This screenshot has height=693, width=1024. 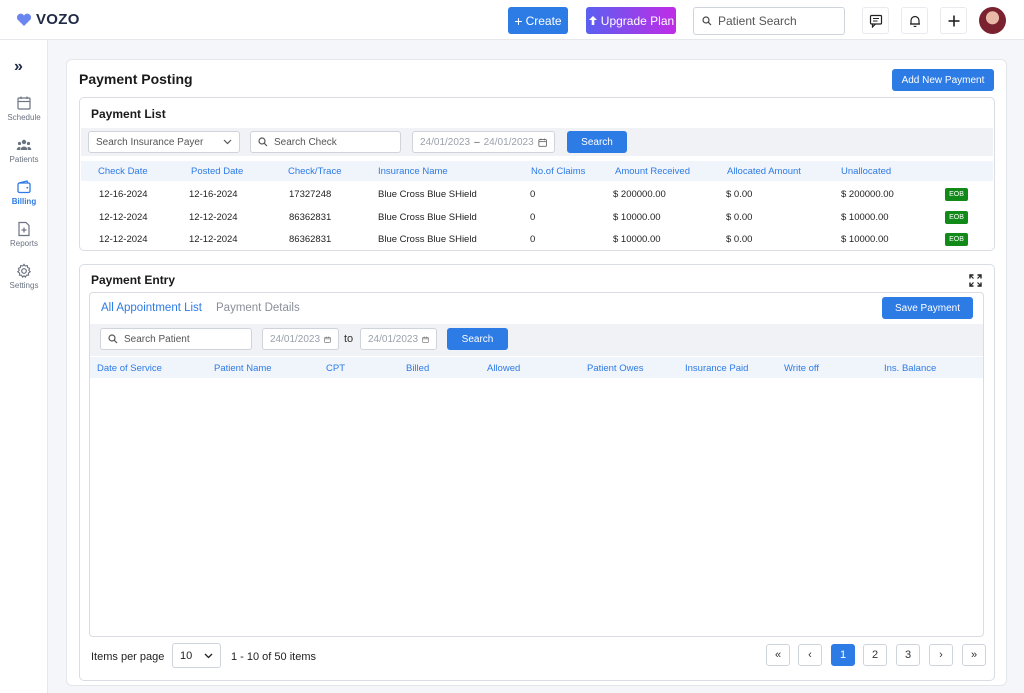 I want to click on pagination-range: 1 - 10 of 50 items, so click(x=273, y=657).